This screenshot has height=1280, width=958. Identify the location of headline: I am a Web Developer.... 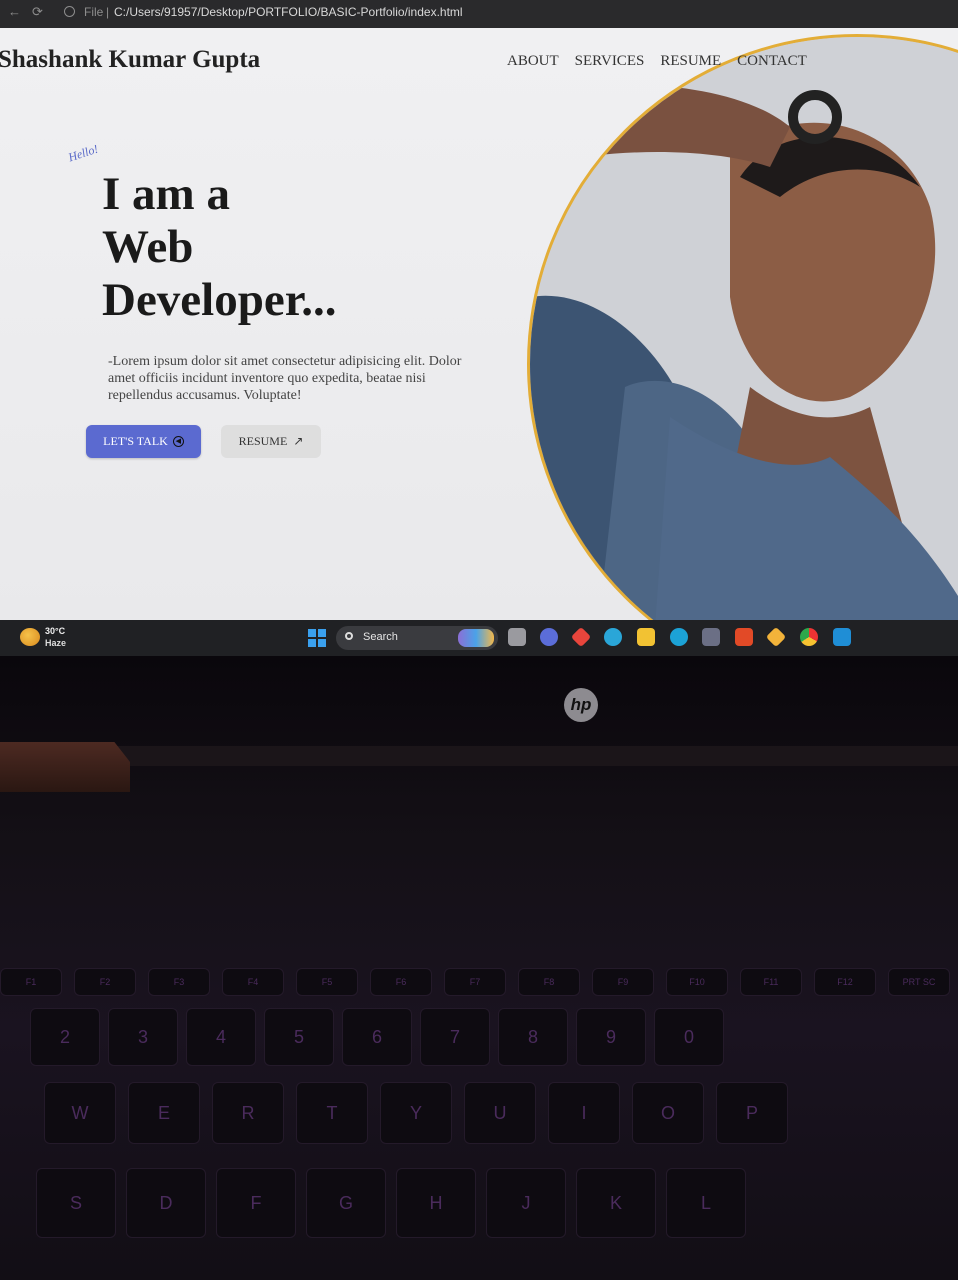
(219, 247).